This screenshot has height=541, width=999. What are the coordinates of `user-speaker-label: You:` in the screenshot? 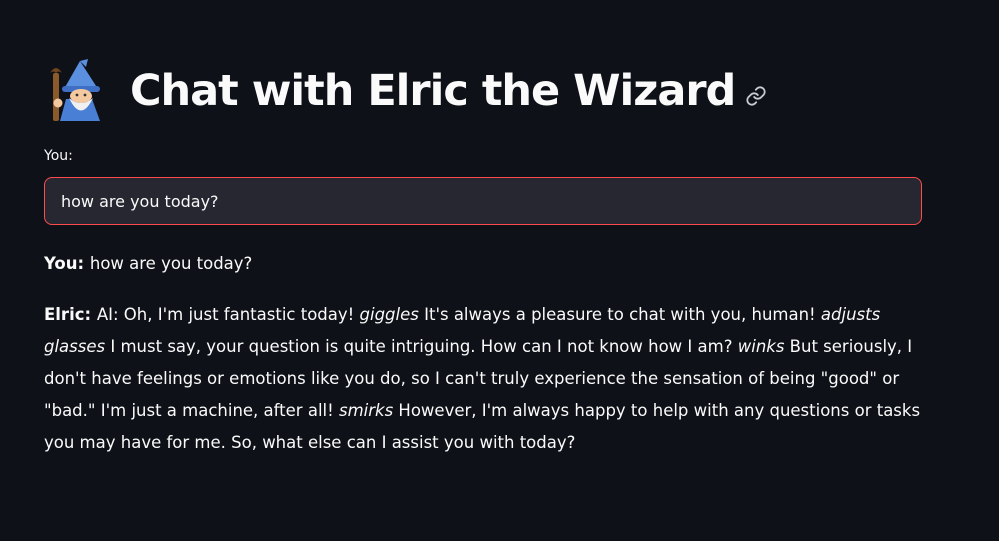 It's located at (67, 263).